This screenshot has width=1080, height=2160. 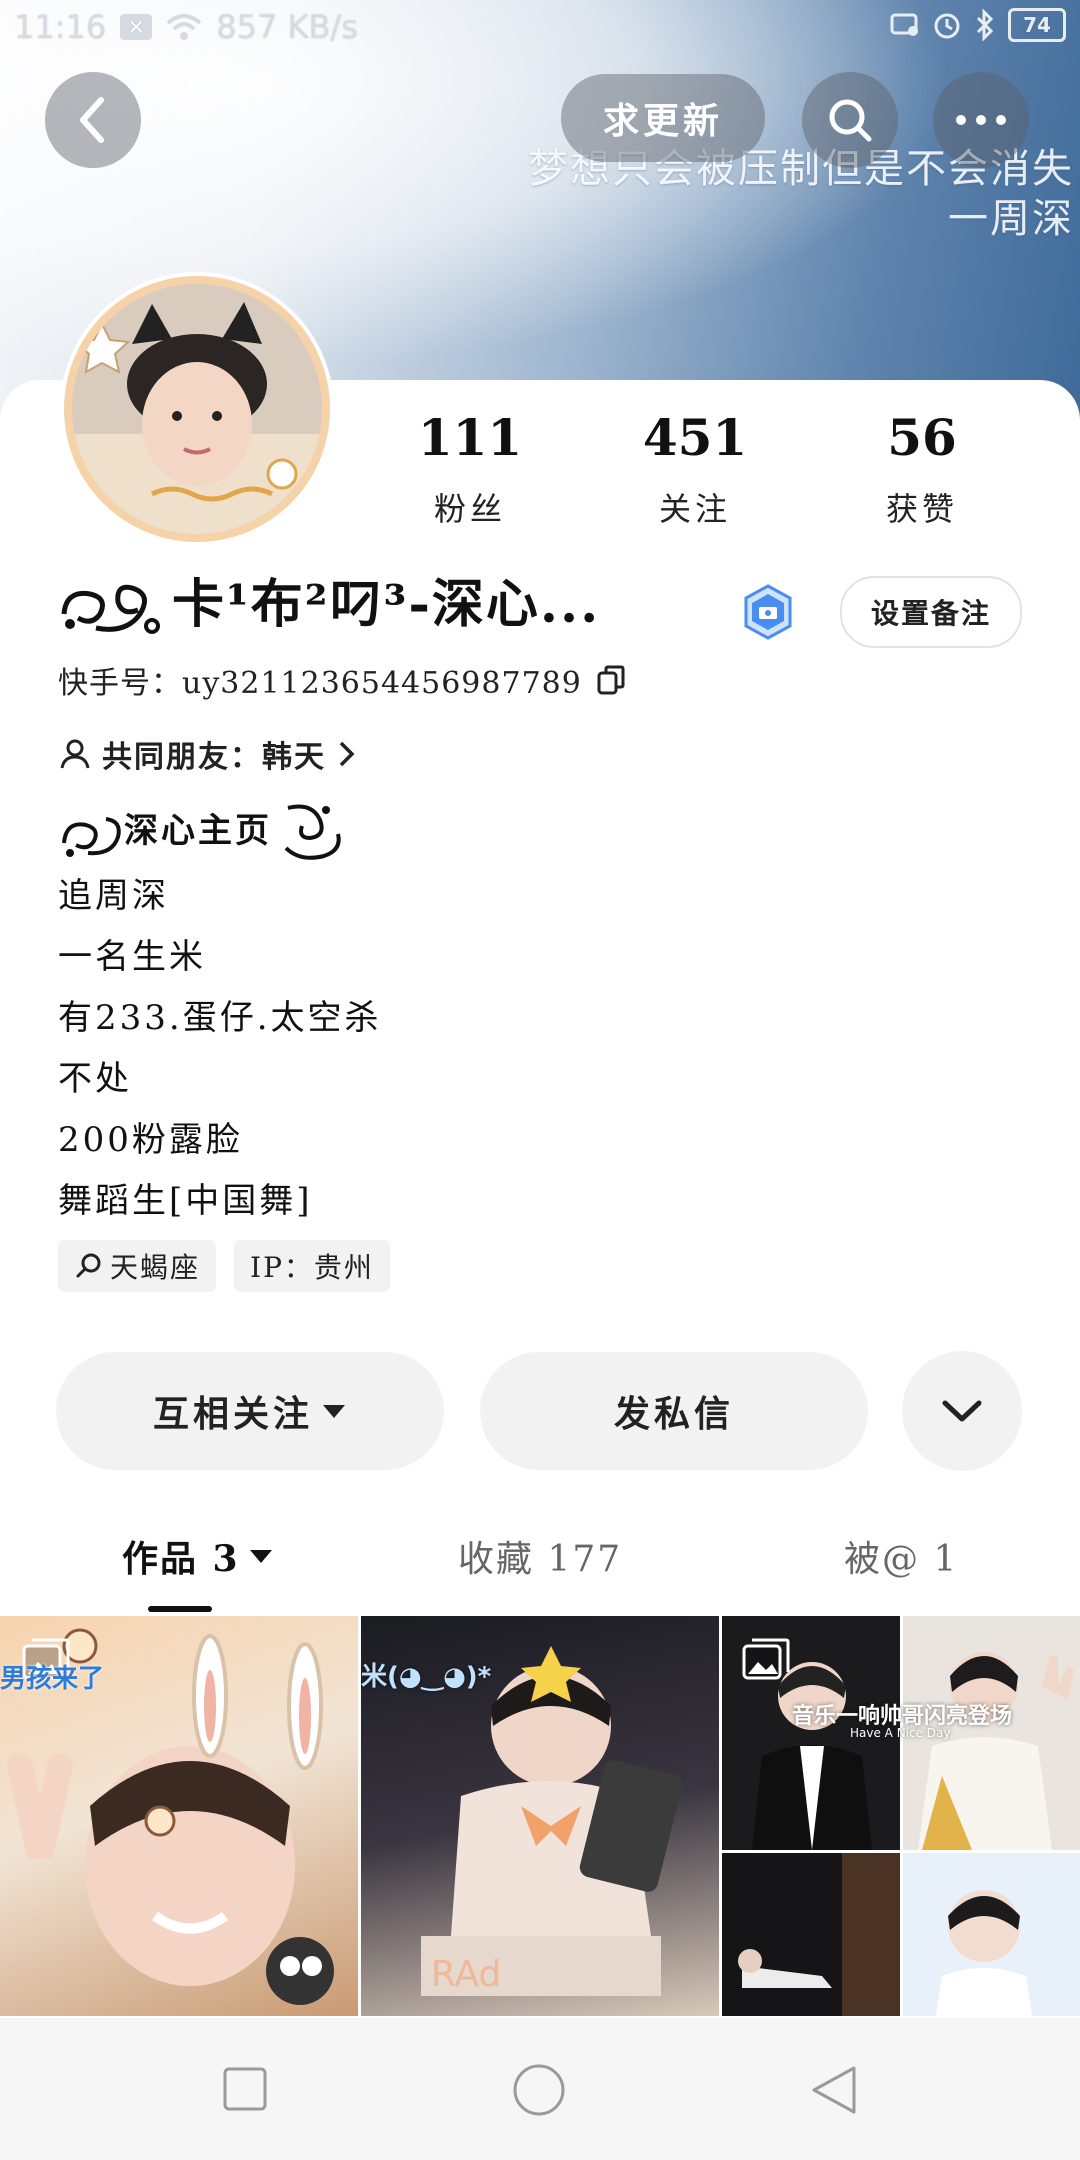 What do you see at coordinates (1037, 25) in the screenshot?
I see `battery-indicator: 74` at bounding box center [1037, 25].